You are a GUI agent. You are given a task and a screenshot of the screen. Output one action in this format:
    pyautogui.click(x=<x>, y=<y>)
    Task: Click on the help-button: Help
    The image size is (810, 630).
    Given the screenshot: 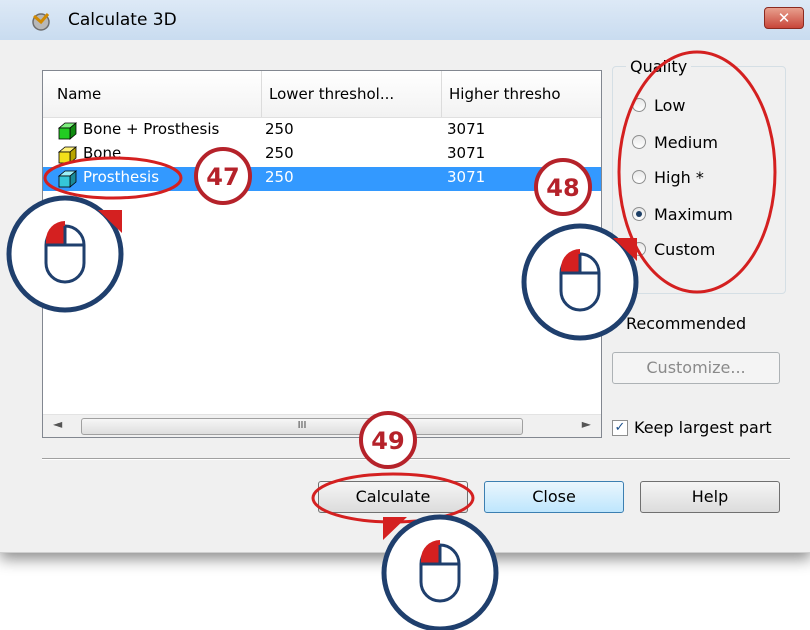 What is the action you would take?
    pyautogui.click(x=710, y=497)
    